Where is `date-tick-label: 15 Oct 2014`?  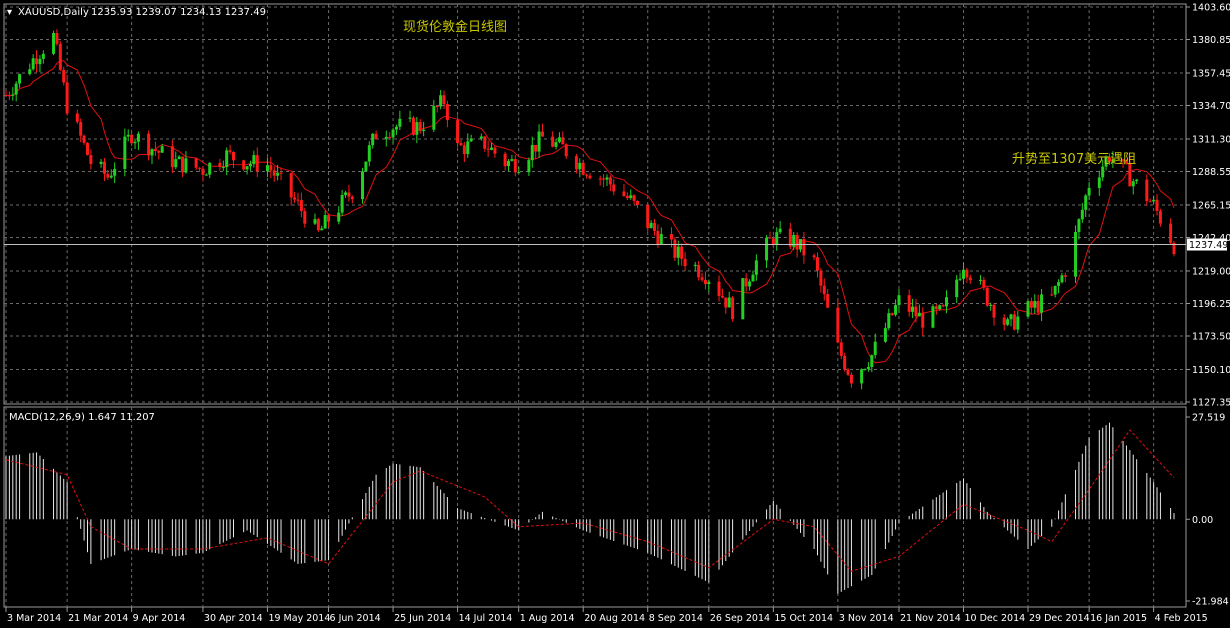
date-tick-label: 15 Oct 2014 is located at coordinates (803, 618).